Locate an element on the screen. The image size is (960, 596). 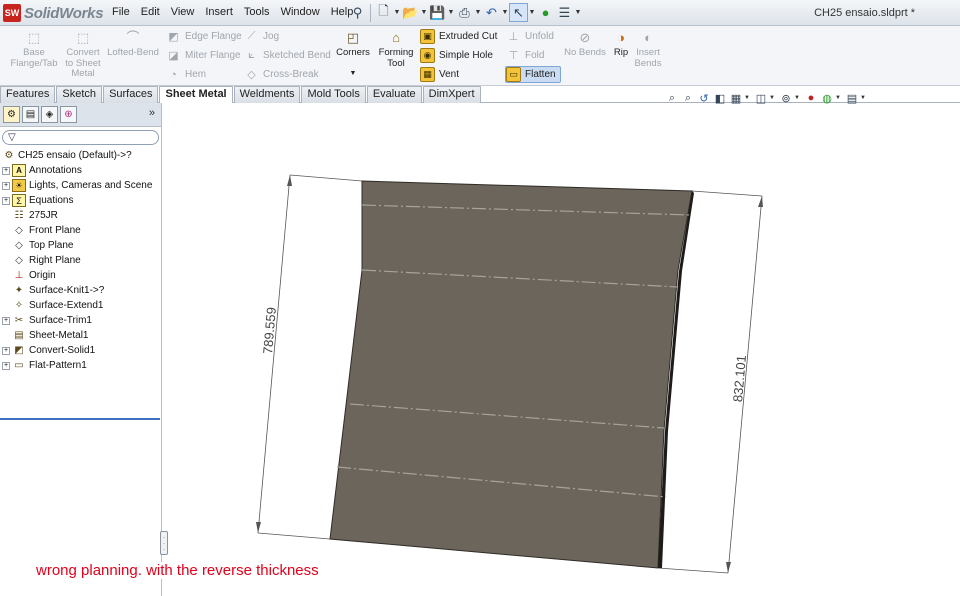
tree-item-lights-cameras-and-scene: + ☀ Lights, Cameras and Scene is located at coordinates (81, 185).